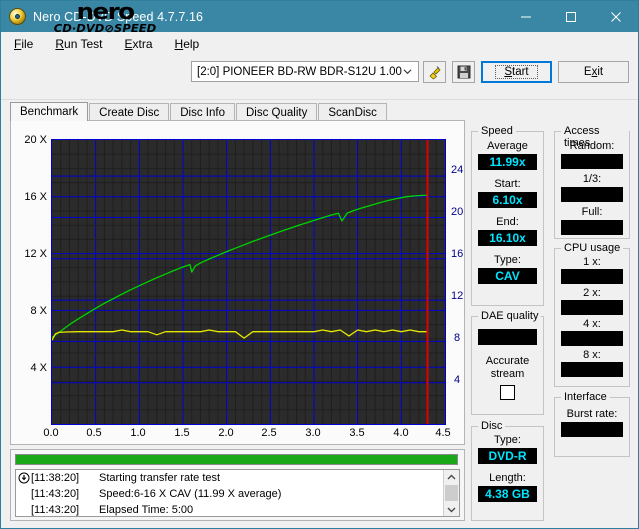  Describe the element at coordinates (35, 140) in the screenshot. I see `y-axis-tick-20: 20 X` at that location.